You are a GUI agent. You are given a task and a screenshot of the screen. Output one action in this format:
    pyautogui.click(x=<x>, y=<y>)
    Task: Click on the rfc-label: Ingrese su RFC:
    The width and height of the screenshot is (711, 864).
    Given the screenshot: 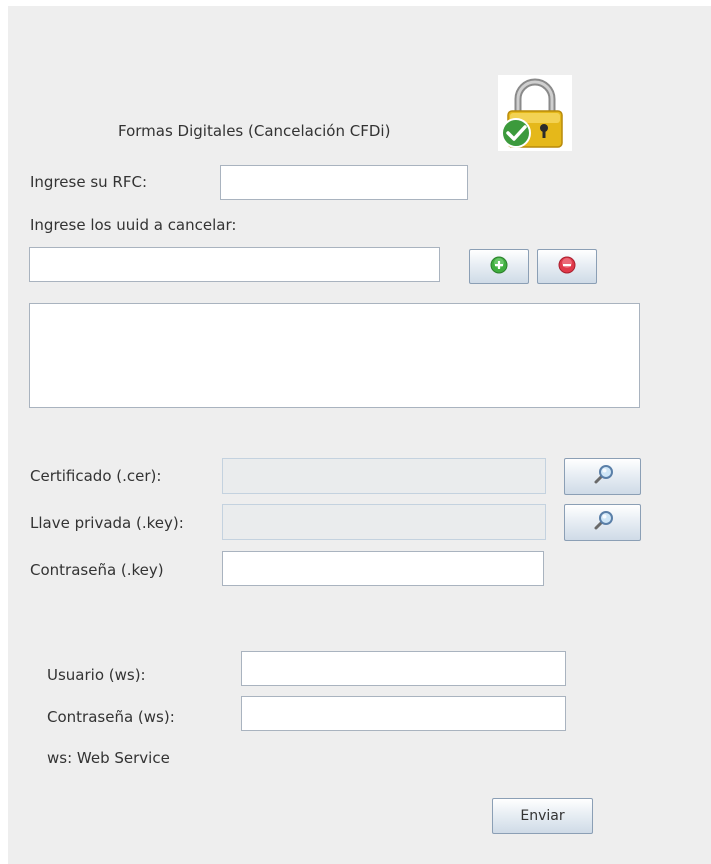 What is the action you would take?
    pyautogui.click(x=88, y=182)
    